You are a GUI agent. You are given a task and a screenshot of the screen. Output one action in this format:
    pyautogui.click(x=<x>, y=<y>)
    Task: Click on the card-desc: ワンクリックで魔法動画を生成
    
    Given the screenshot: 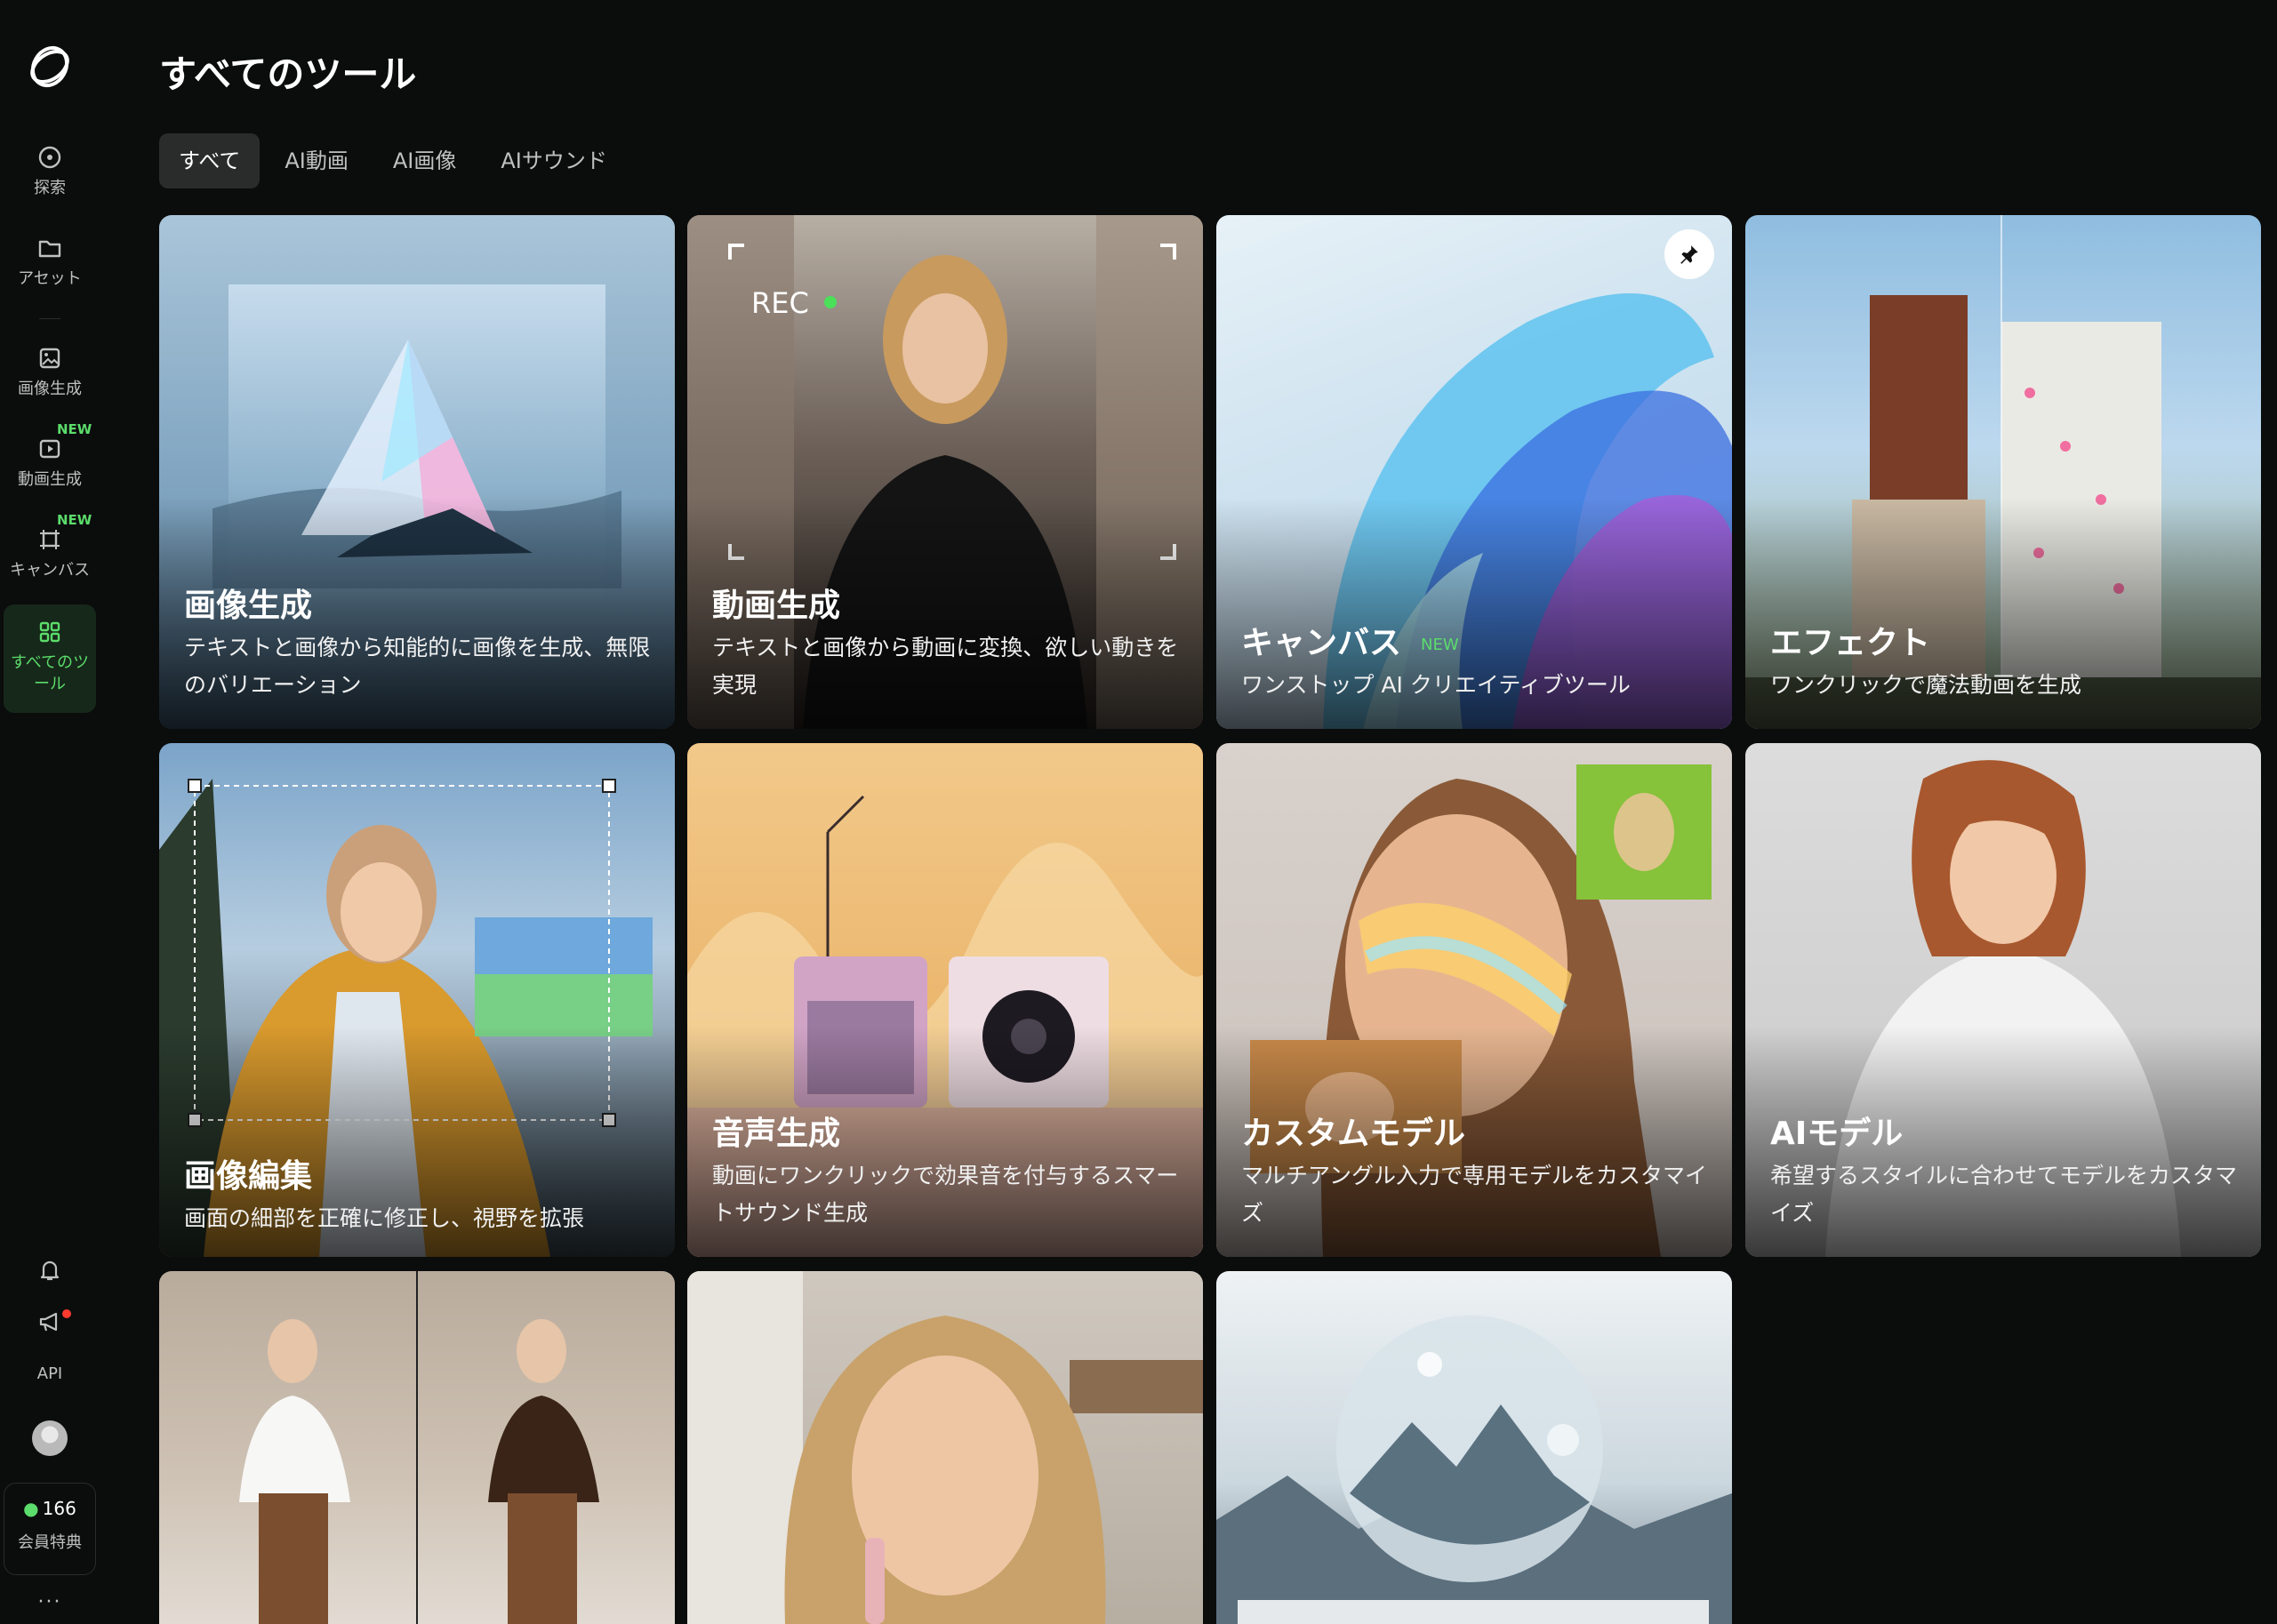 What is the action you would take?
    pyautogui.click(x=1926, y=685)
    